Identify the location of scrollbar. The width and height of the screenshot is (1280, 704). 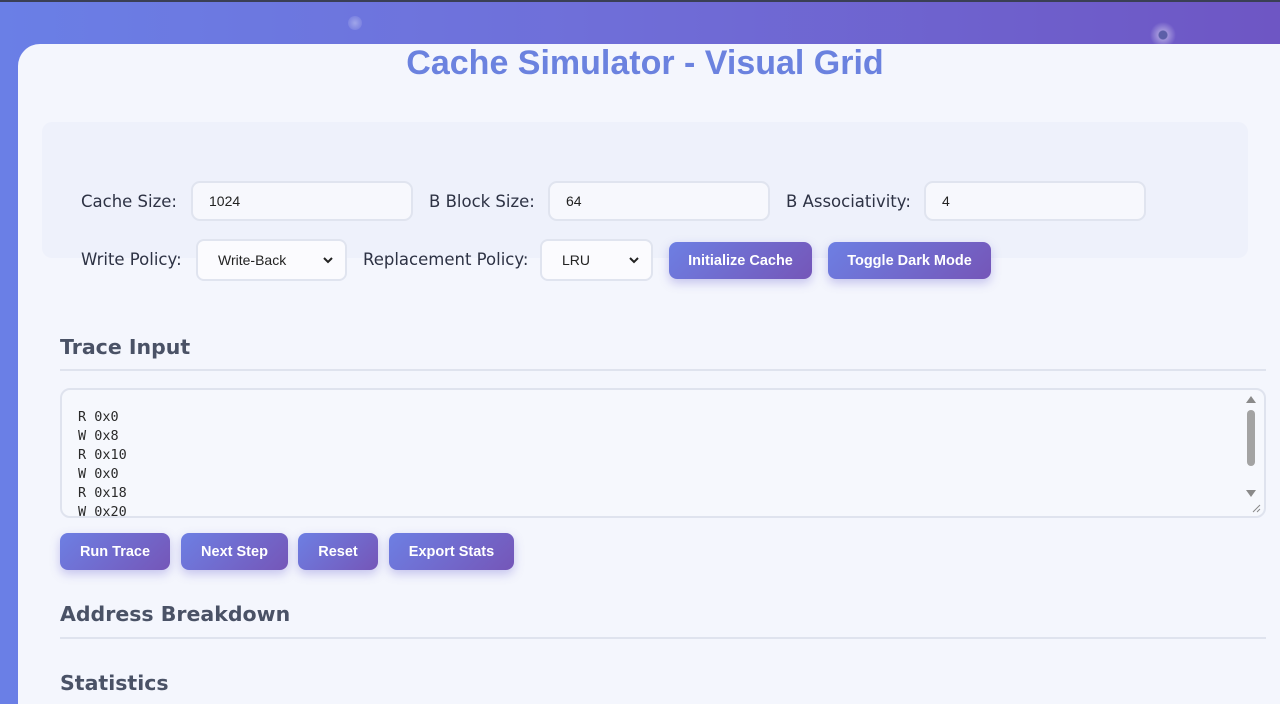
(1251, 453).